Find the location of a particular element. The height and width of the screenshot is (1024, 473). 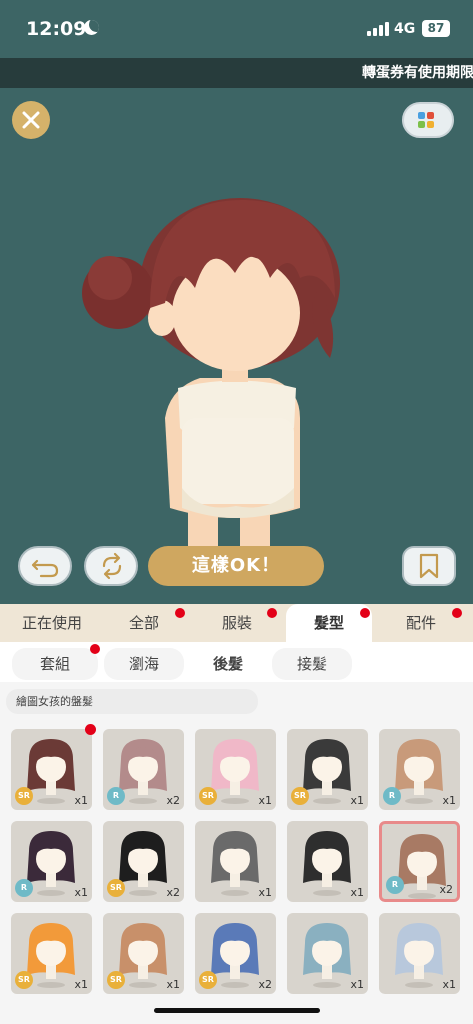

subtab-bangs: 瀏海 is located at coordinates (144, 664).